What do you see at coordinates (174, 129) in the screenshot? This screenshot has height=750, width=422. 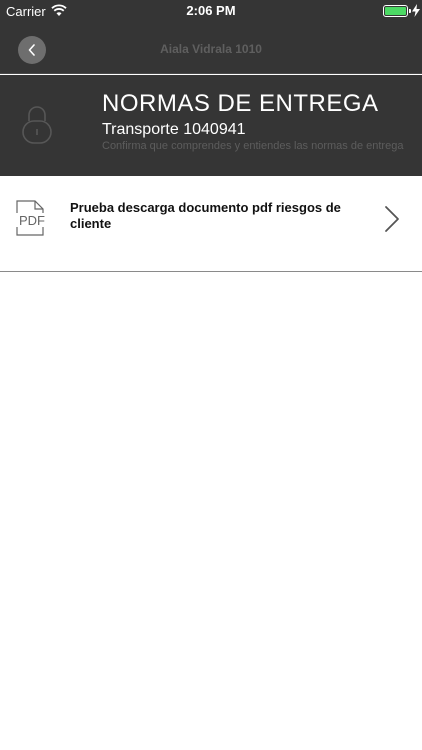 I see `transport-number: Transporte 1040941` at bounding box center [174, 129].